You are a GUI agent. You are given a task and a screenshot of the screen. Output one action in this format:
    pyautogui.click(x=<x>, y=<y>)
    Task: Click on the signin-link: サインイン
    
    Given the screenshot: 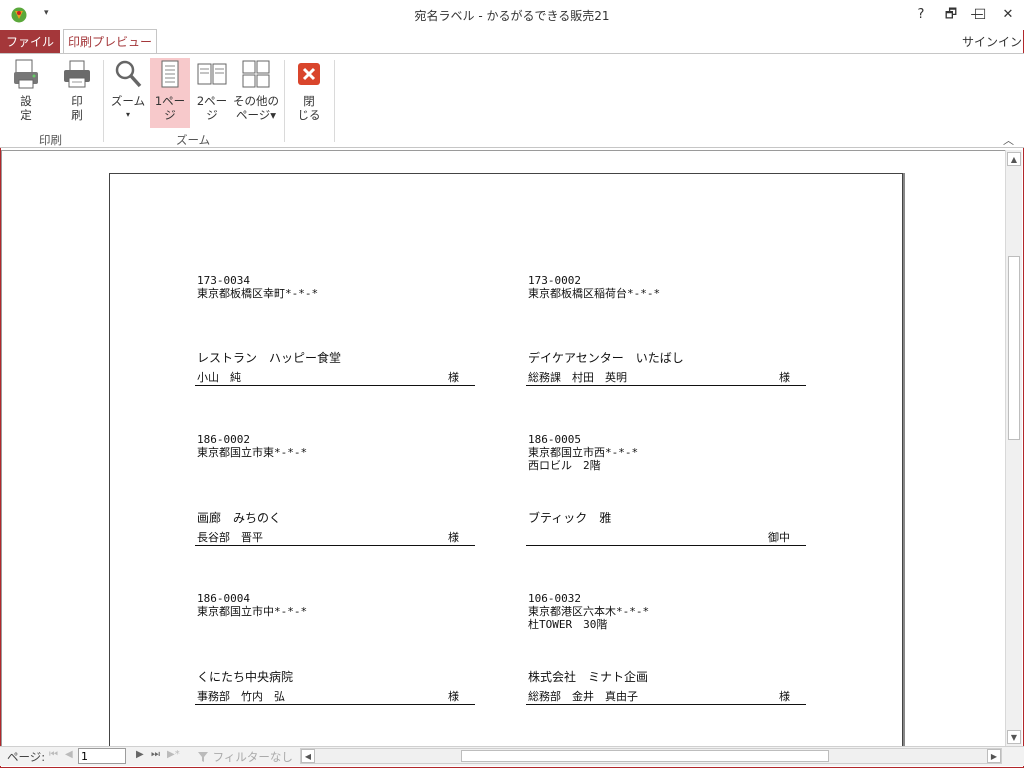 What is the action you would take?
    pyautogui.click(x=992, y=41)
    